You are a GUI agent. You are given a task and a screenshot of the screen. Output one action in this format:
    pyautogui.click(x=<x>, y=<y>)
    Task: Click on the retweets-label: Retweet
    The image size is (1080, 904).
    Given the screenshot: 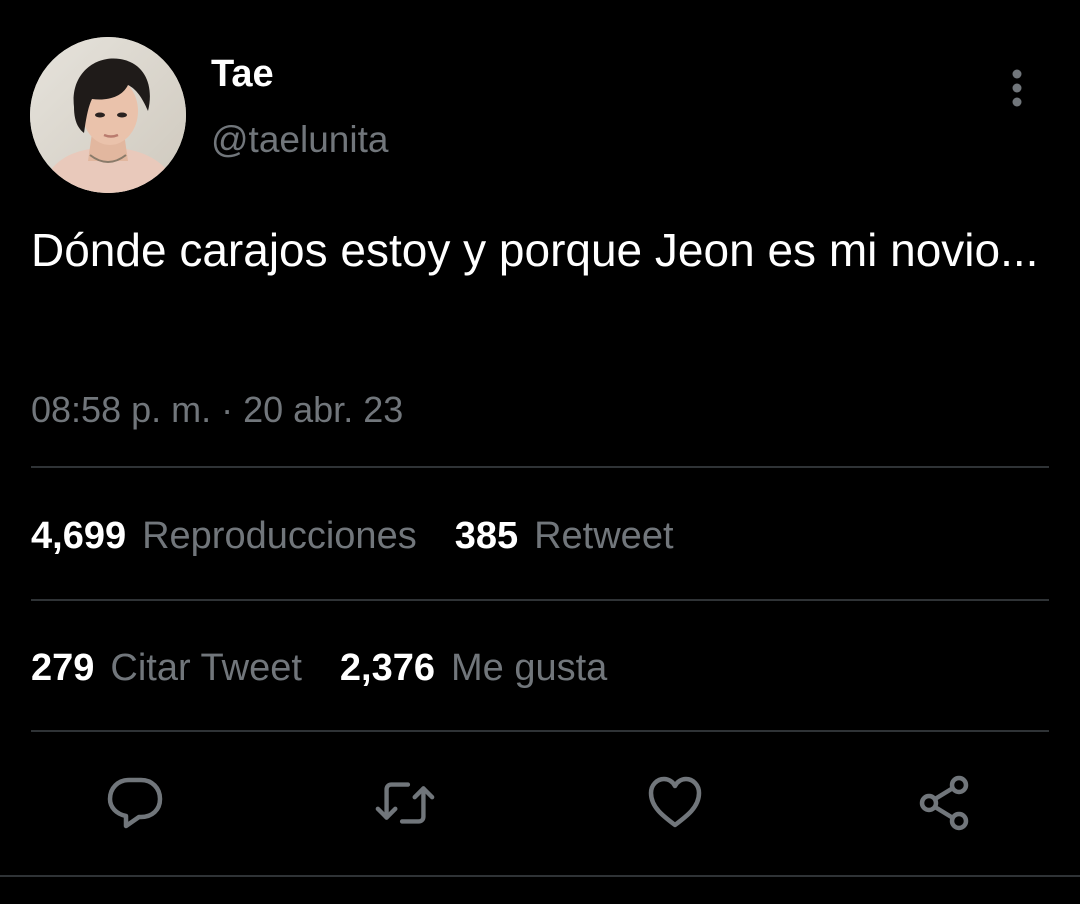 What is the action you would take?
    pyautogui.click(x=604, y=536)
    